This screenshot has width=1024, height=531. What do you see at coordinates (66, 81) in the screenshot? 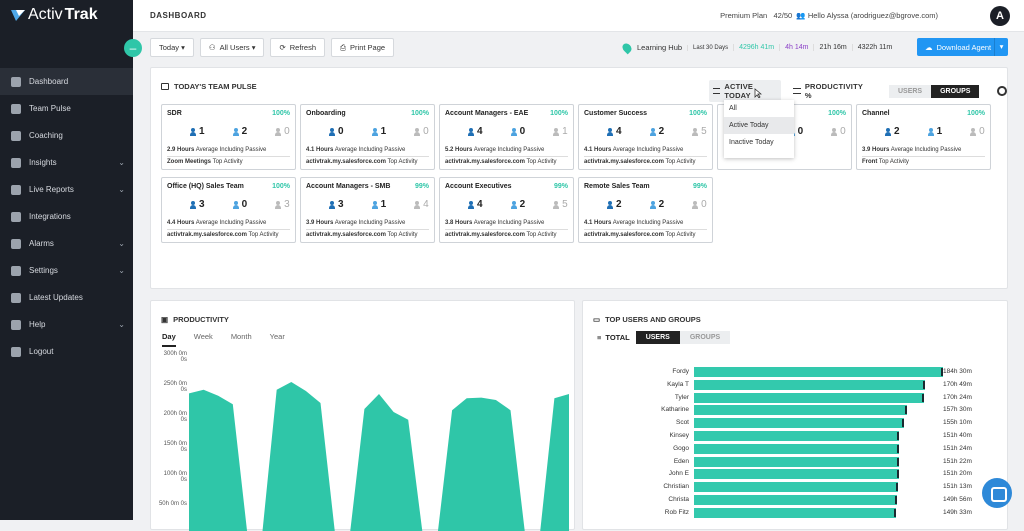
I see `sidebar-item-dashboard: Dashboard` at bounding box center [66, 81].